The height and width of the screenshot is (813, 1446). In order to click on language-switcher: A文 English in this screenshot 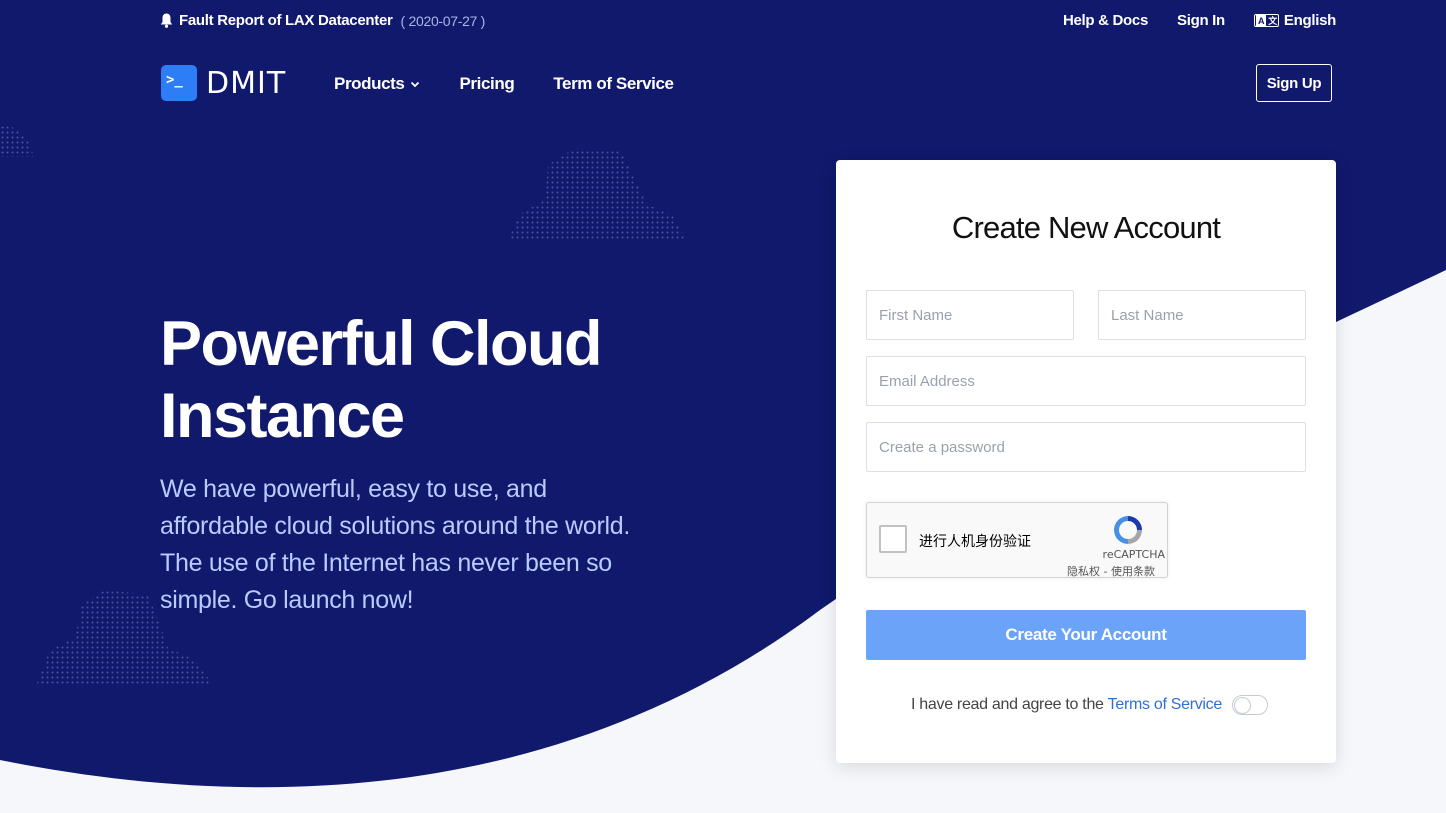, I will do `click(1294, 20)`.